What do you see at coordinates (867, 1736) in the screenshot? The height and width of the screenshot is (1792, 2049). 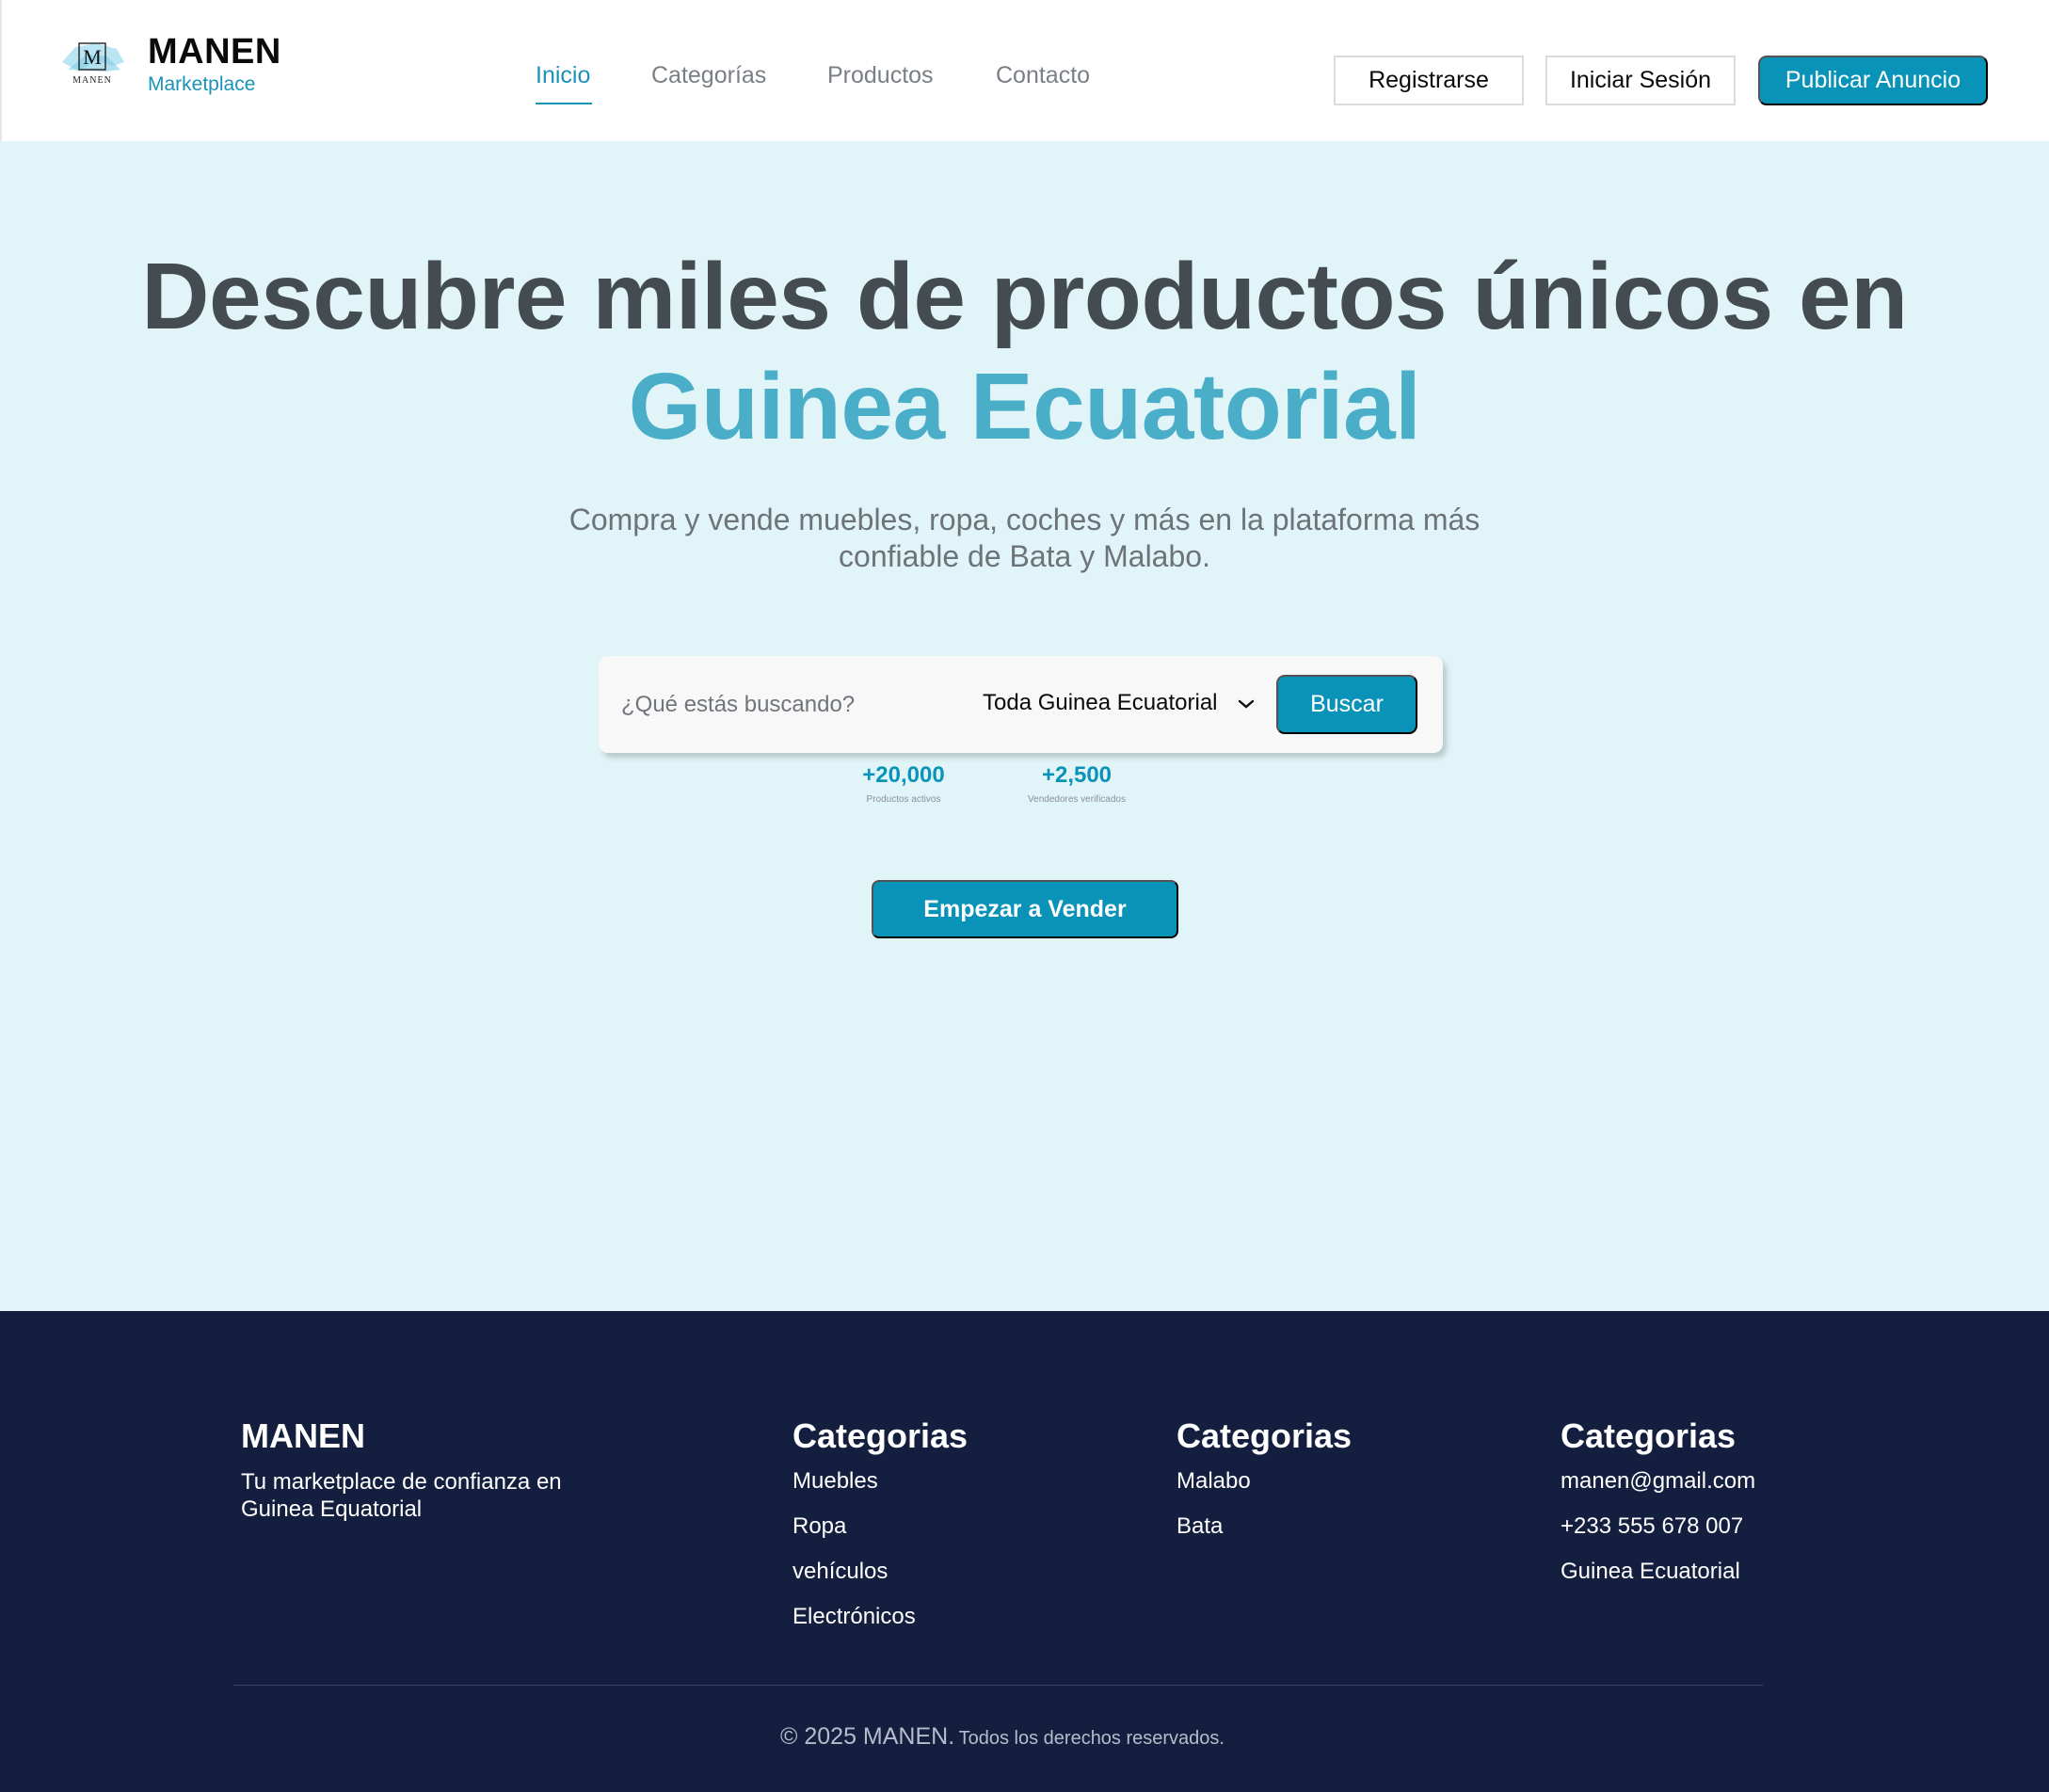 I see `copyright-main: © 2025 MANEN.` at bounding box center [867, 1736].